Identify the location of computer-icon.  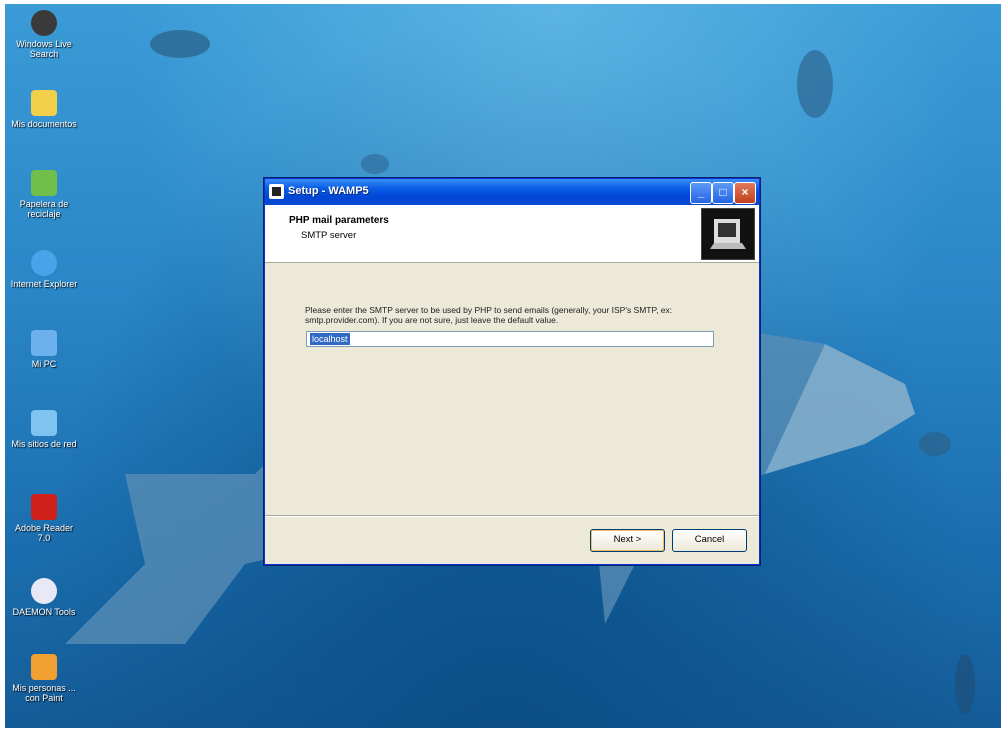
(44, 343).